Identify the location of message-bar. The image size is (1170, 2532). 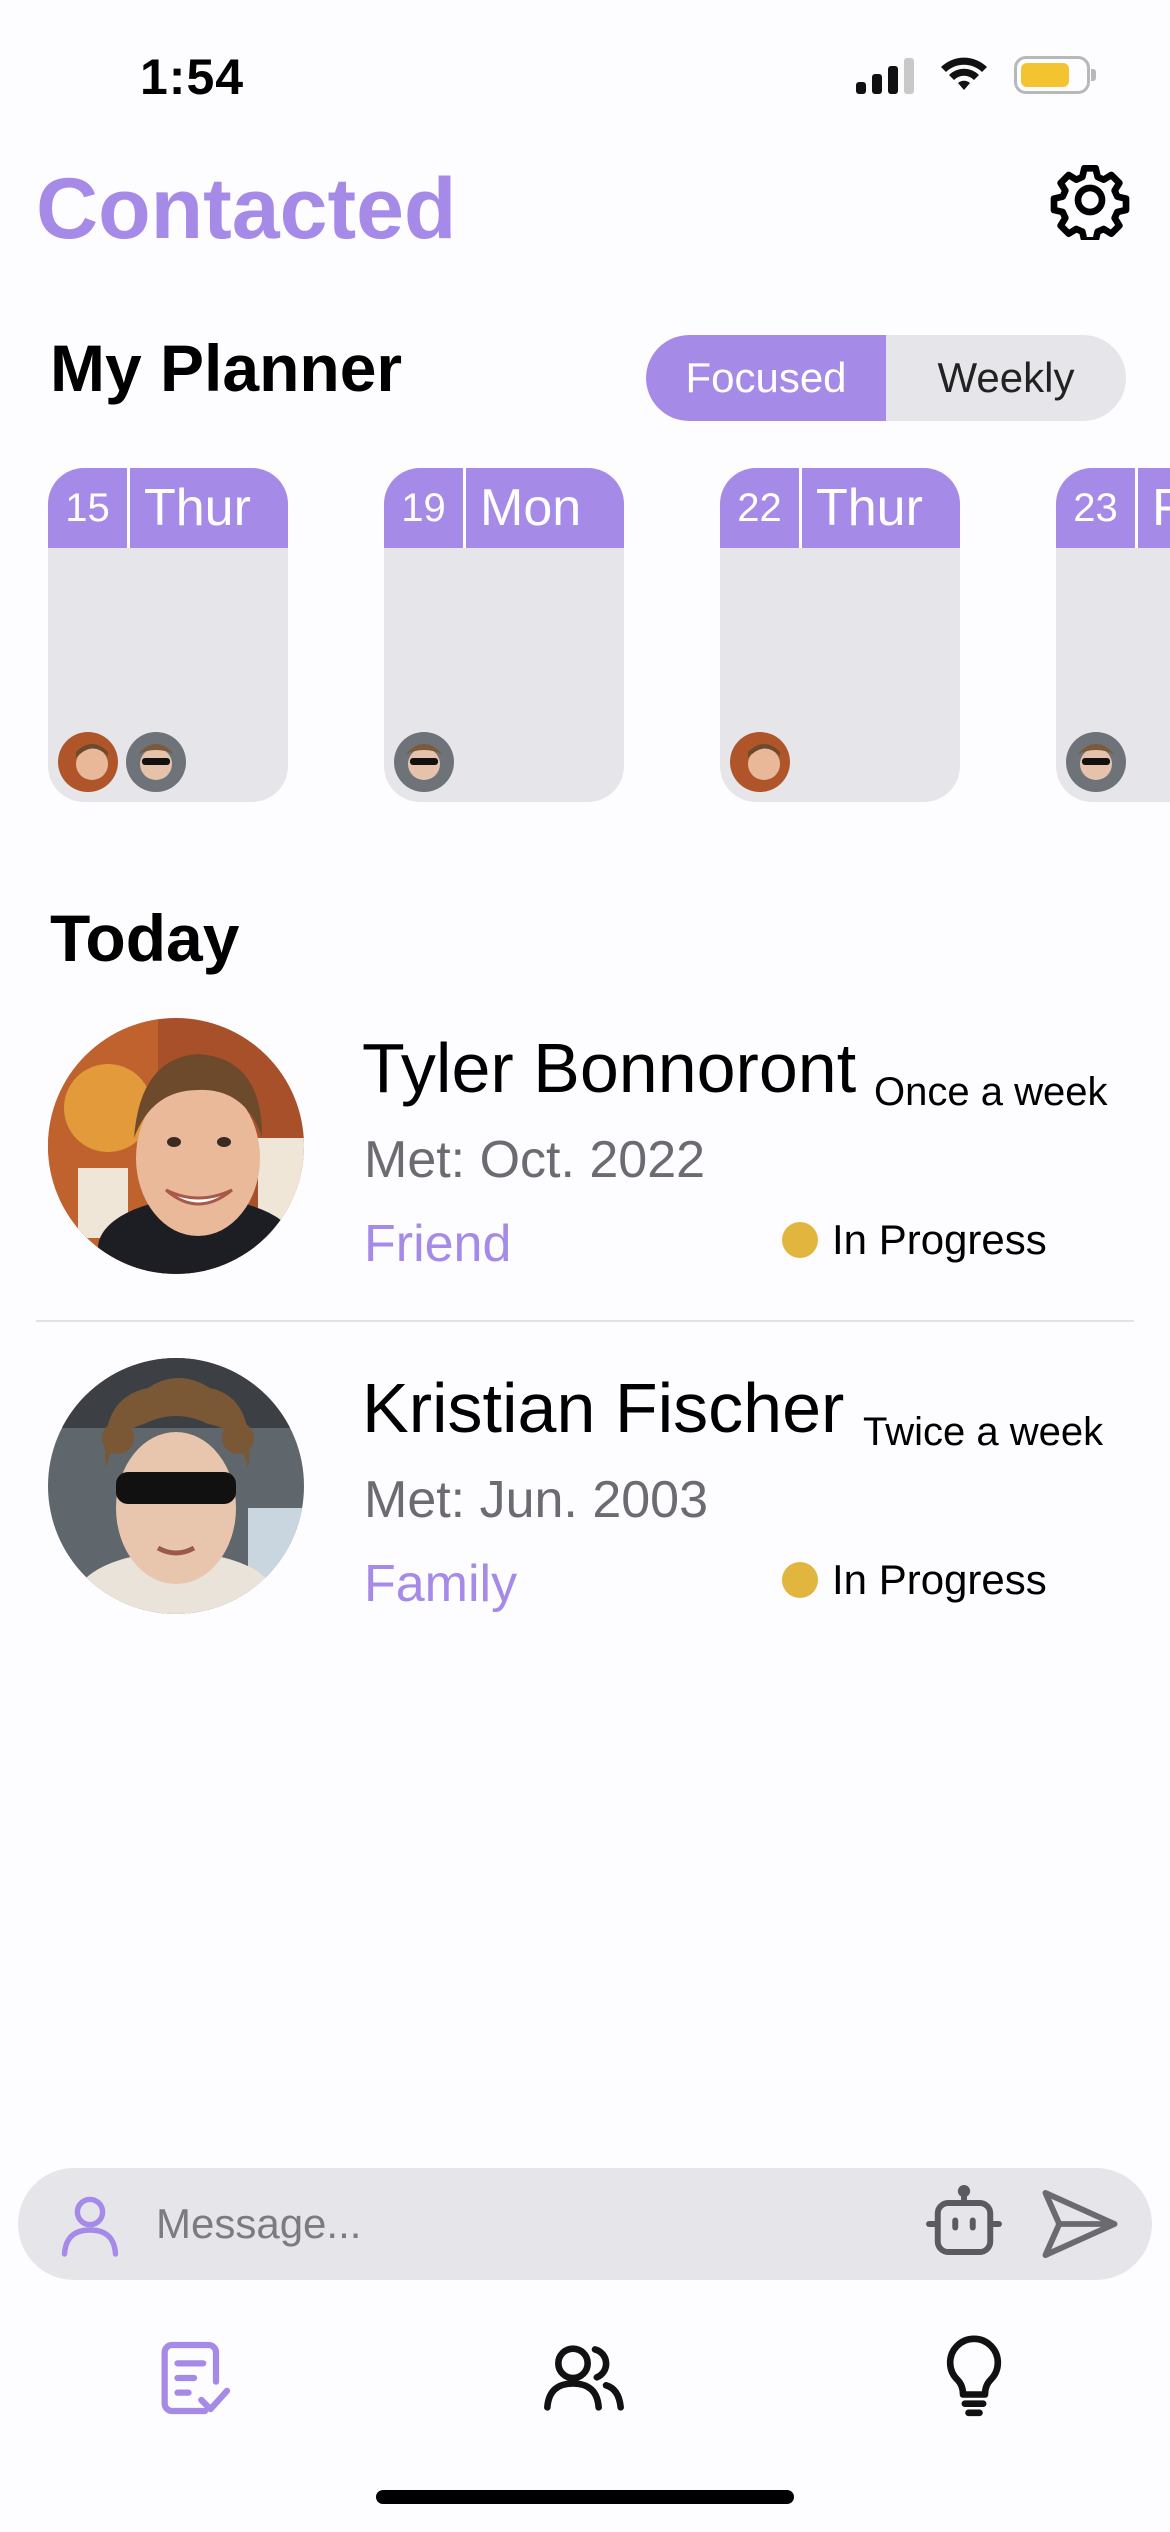
(585, 2224).